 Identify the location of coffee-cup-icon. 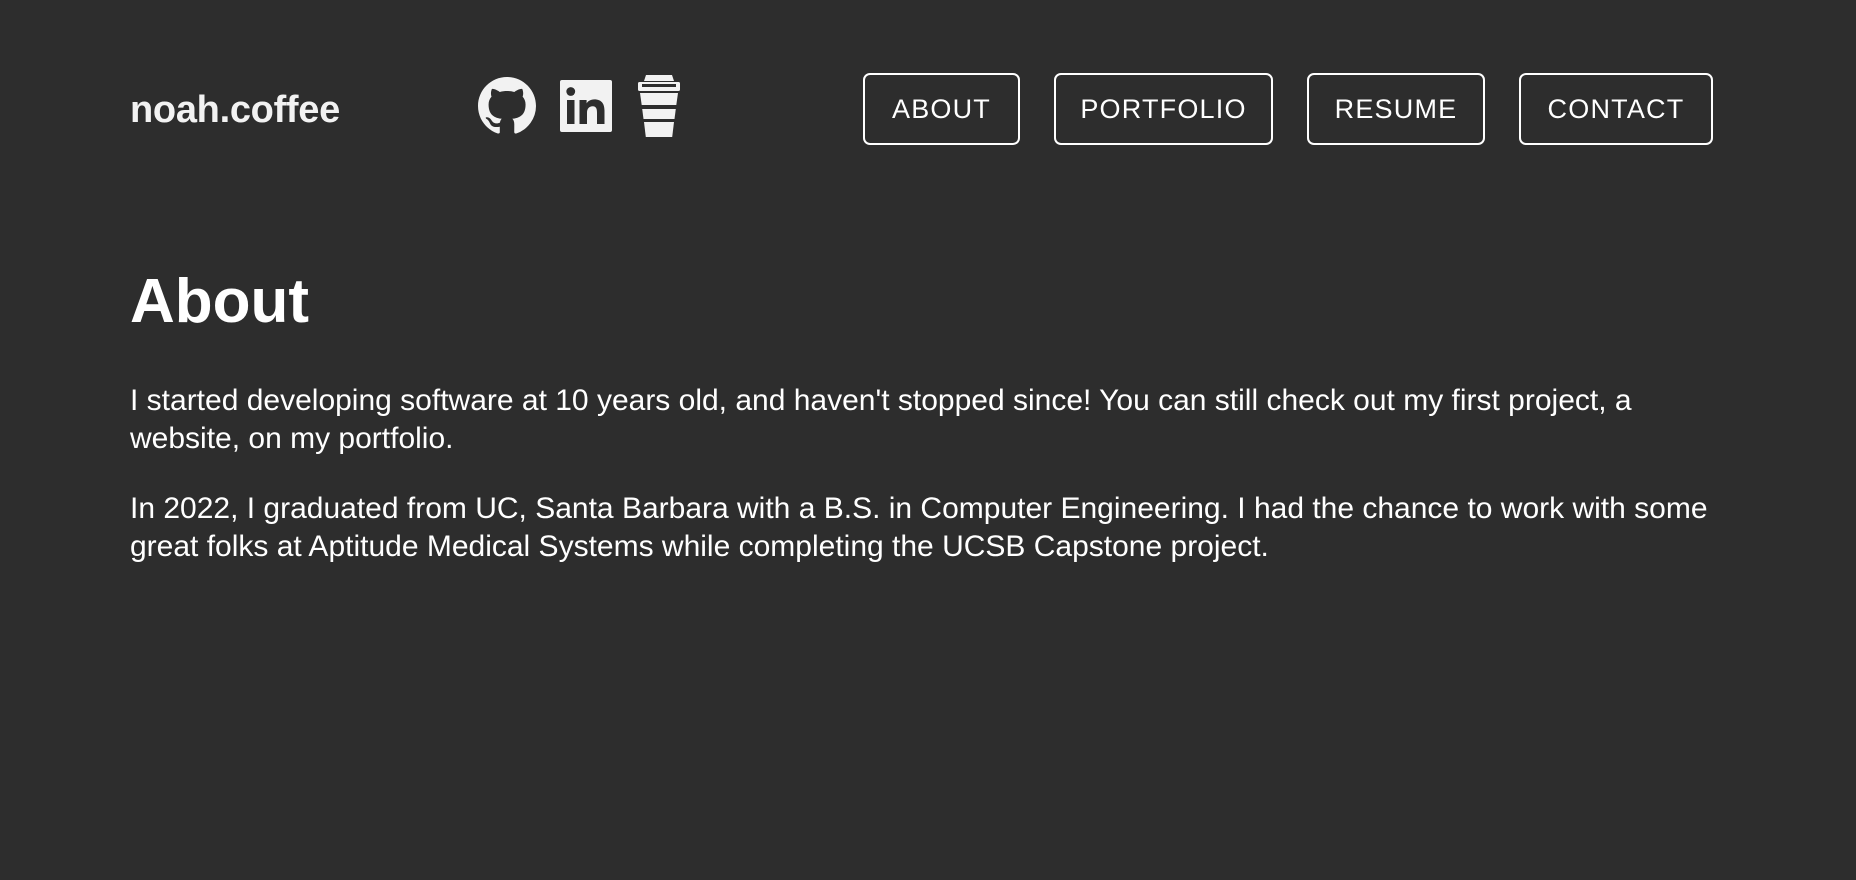
(659, 108).